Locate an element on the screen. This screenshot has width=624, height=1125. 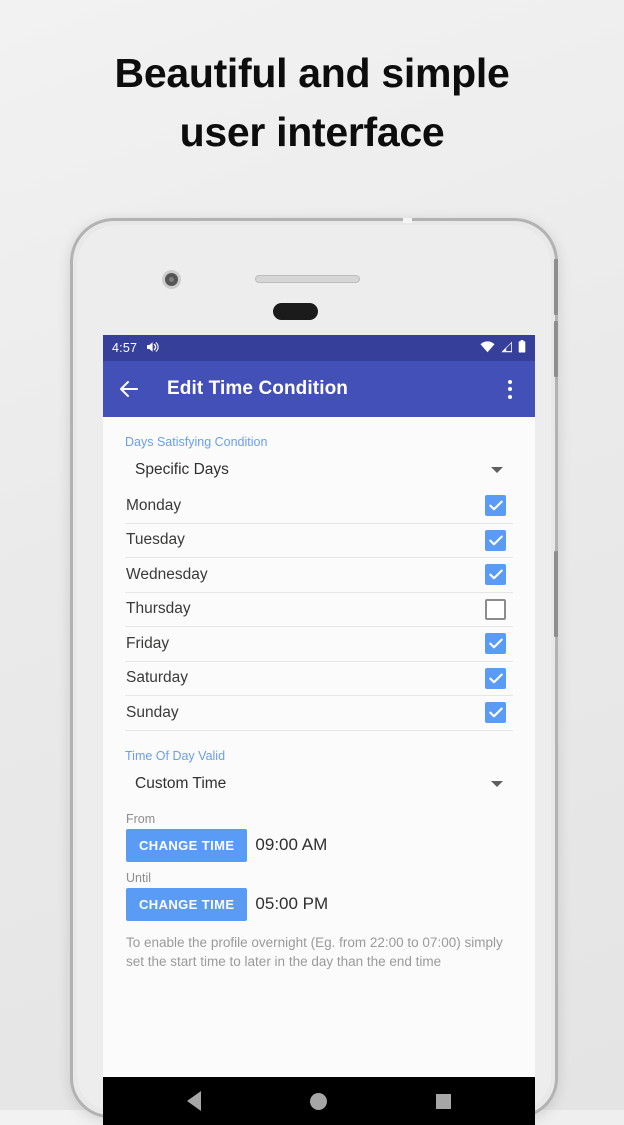
until-time-row: CHANGE TIME 05:00 PM is located at coordinates (319, 904).